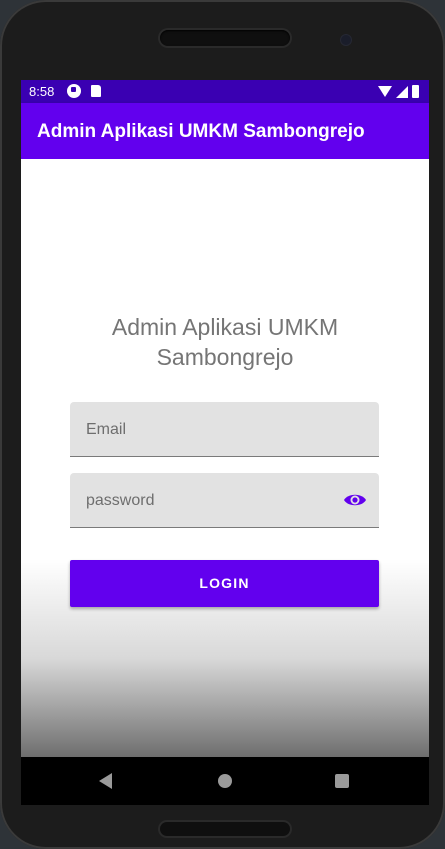 Image resolution: width=445 pixels, height=849 pixels. Describe the element at coordinates (96, 91) in the screenshot. I see `sd-card-icon` at that location.